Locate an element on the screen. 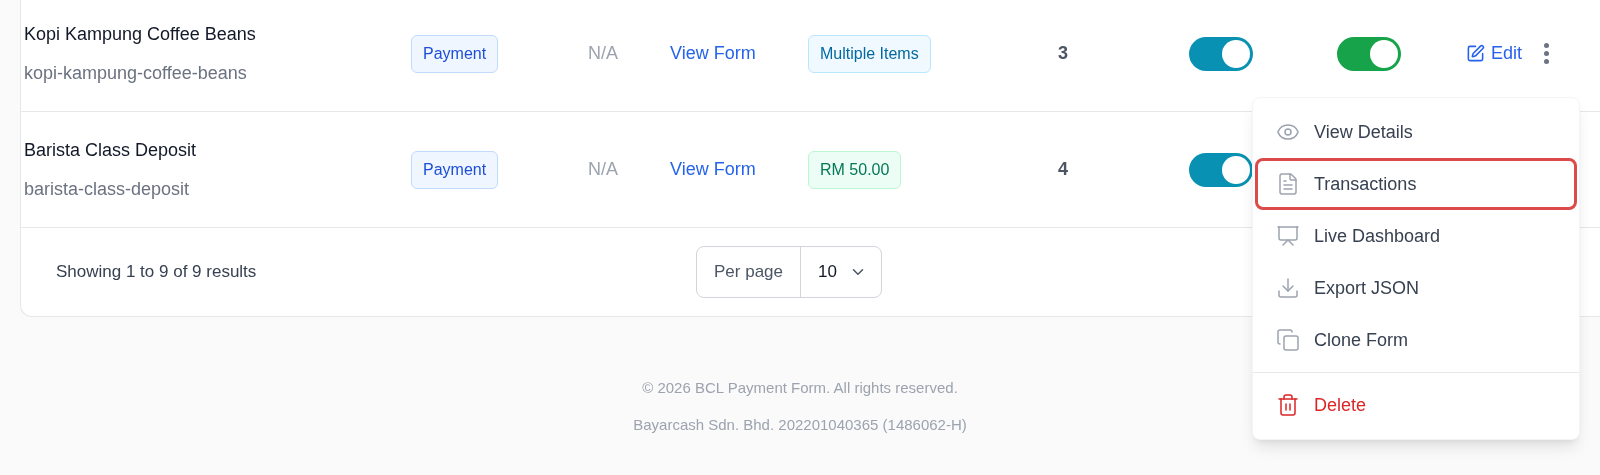 The image size is (1600, 475). menu-item: Clone Form is located at coordinates (1416, 340).